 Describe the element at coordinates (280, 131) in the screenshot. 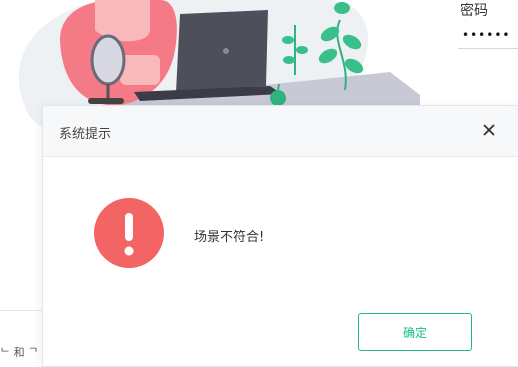

I see `dialog-header: 系统提示` at that location.